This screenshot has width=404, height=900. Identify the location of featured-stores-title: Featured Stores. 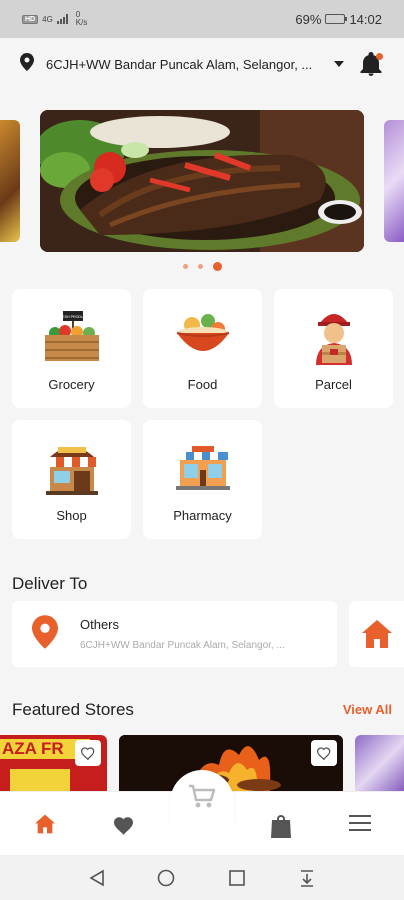
(73, 709).